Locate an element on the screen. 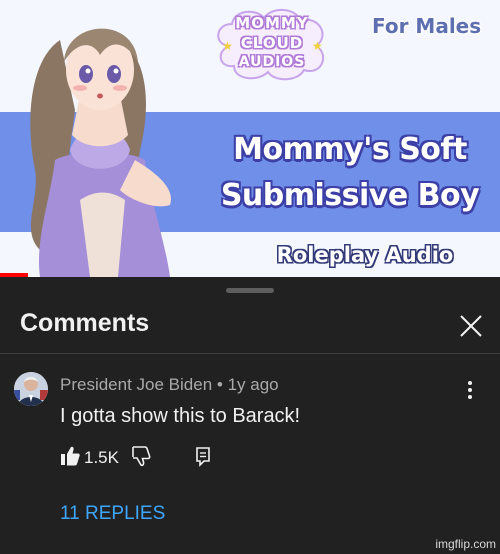  logo-word-3: AUDIOS is located at coordinates (272, 62).